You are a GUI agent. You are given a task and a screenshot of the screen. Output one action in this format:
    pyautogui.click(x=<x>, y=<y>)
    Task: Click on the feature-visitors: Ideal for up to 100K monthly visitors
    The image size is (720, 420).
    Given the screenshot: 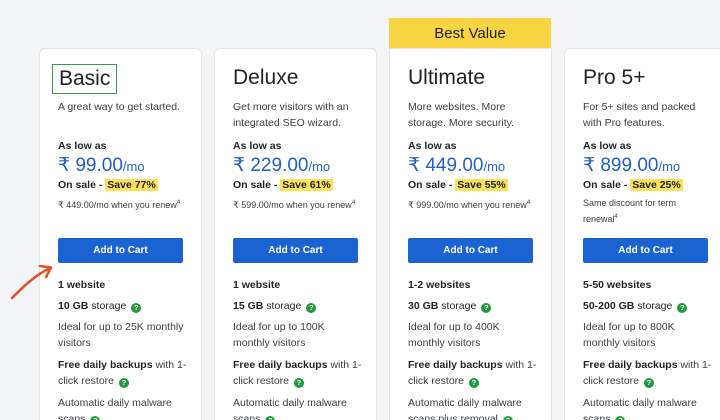 What is the action you would take?
    pyautogui.click(x=279, y=335)
    